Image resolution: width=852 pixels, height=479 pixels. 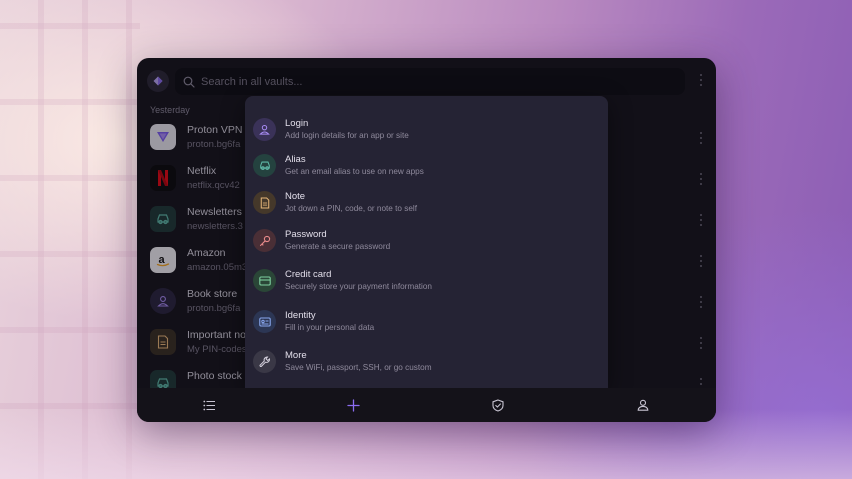 What do you see at coordinates (330, 327) in the screenshot?
I see `option-description: Fill in your personal data` at bounding box center [330, 327].